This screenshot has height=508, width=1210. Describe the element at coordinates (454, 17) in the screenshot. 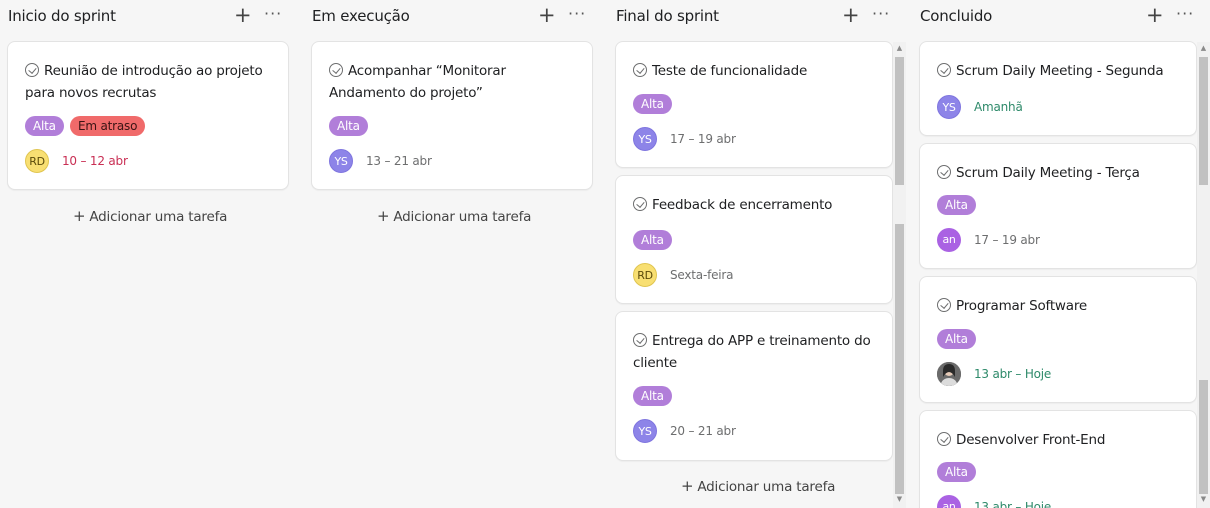

I see `column-header: Em execução + ···` at that location.